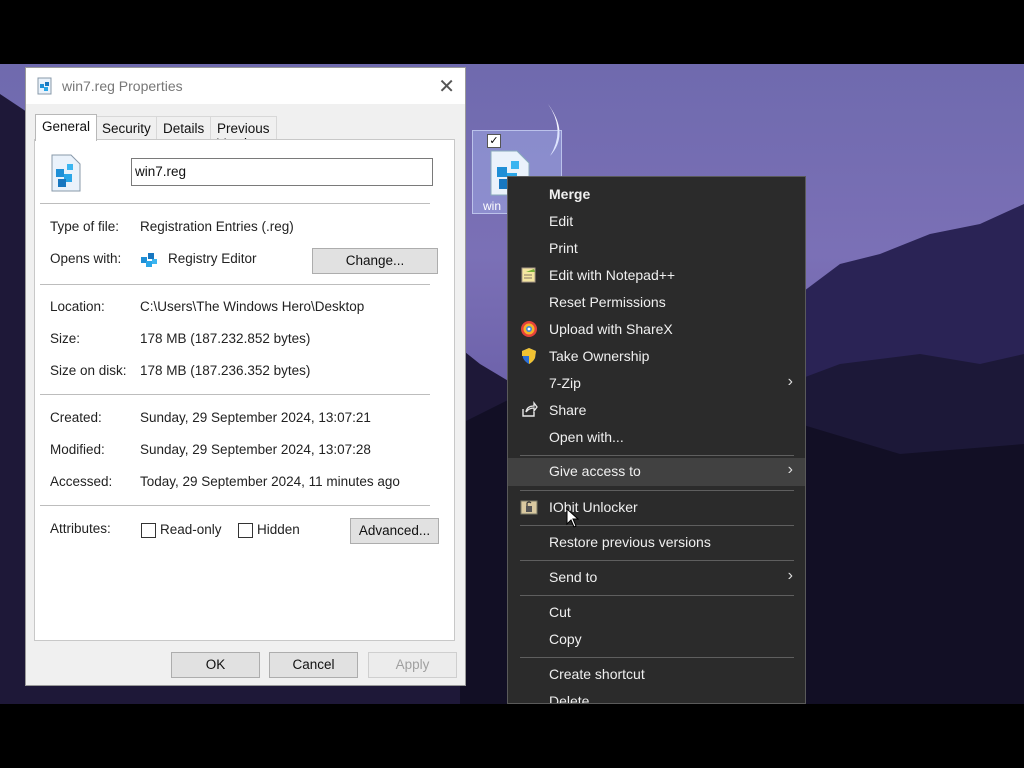  I want to click on attributes-label: Attributes:, so click(80, 528).